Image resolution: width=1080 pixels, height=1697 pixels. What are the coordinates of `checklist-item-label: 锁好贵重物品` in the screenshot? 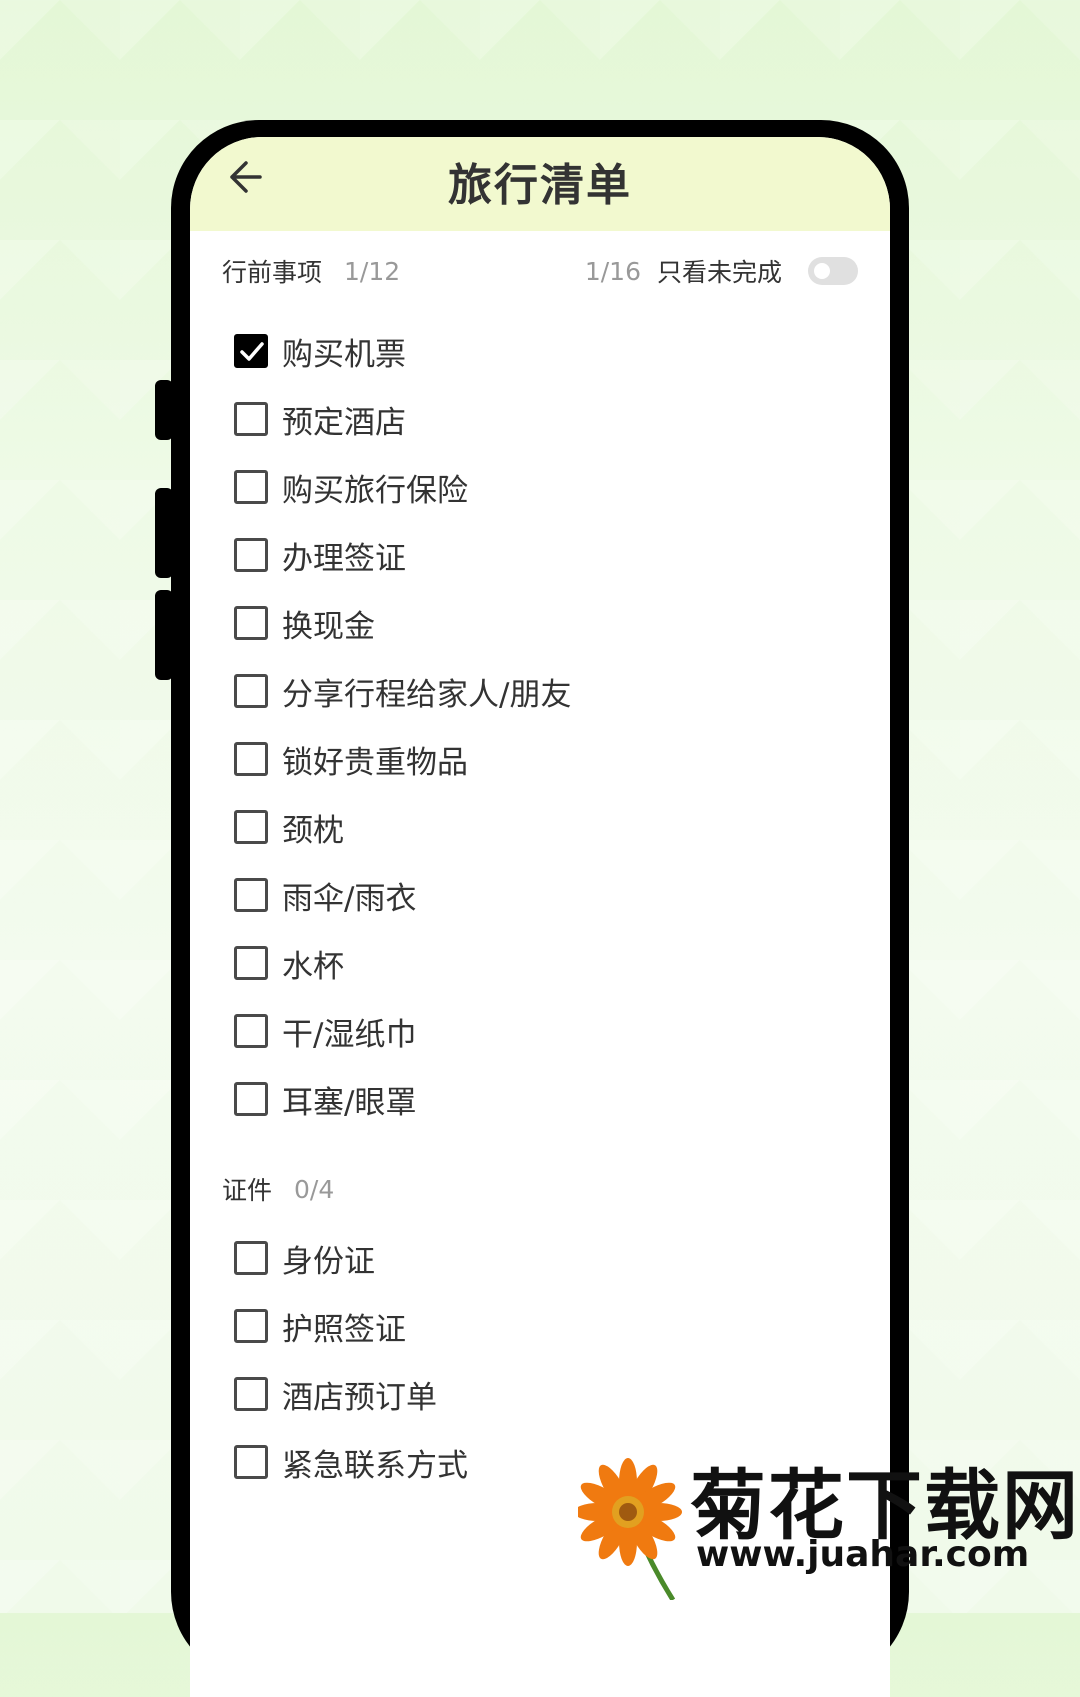 It's located at (375, 762).